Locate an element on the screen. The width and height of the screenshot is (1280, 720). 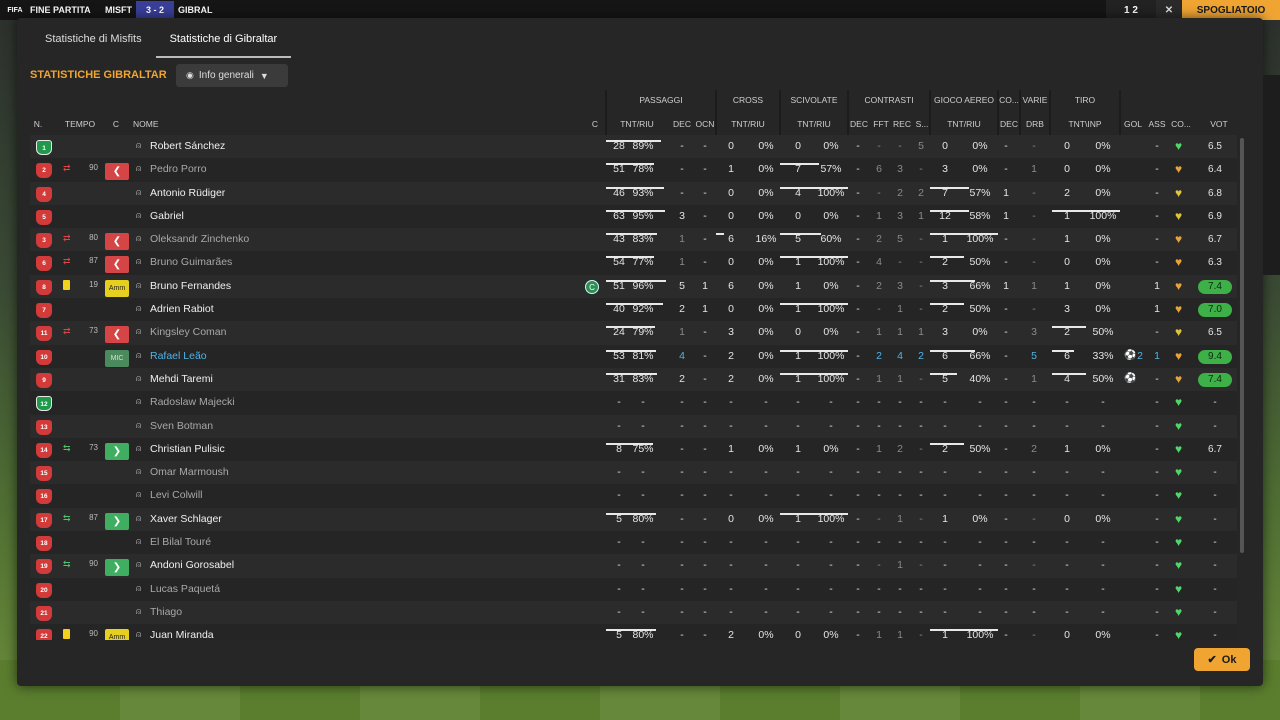
col-c: C is located at coordinates (116, 124).